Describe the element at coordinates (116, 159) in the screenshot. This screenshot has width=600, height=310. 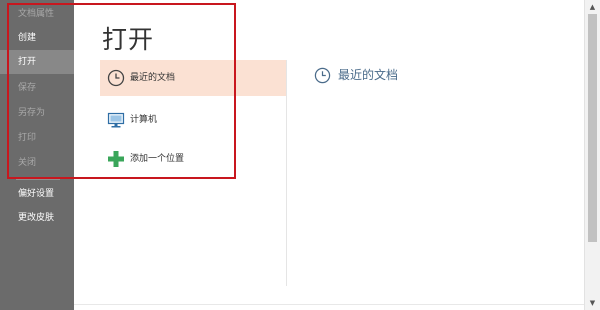
I see `plus-icon` at that location.